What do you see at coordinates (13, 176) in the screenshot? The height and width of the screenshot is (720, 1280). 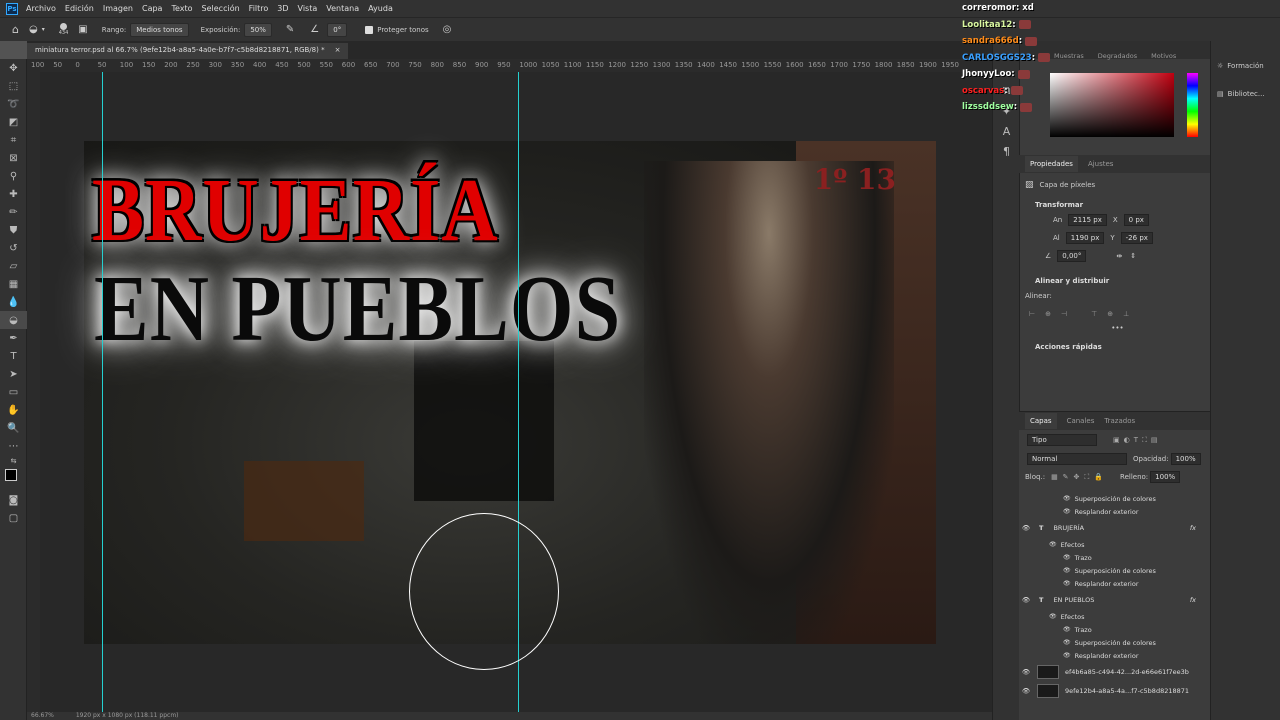 I see `eyedropper-tool-icon: ⚲` at bounding box center [13, 176].